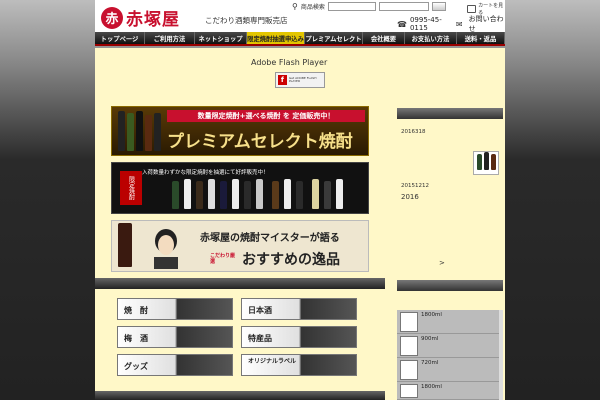  What do you see at coordinates (413, 132) in the screenshot?
I see `news-item: 2016318` at bounding box center [413, 132].